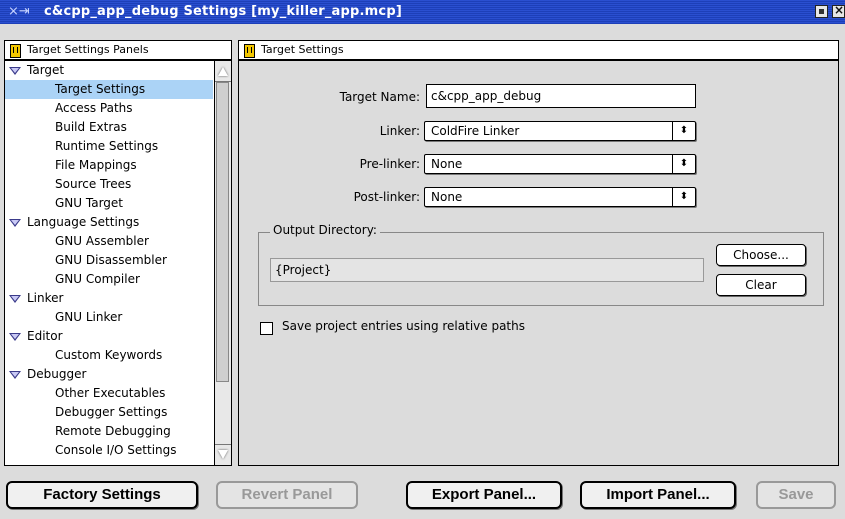 Image resolution: width=845 pixels, height=519 pixels. Describe the element at coordinates (796, 495) in the screenshot. I see `save-button: Save` at that location.